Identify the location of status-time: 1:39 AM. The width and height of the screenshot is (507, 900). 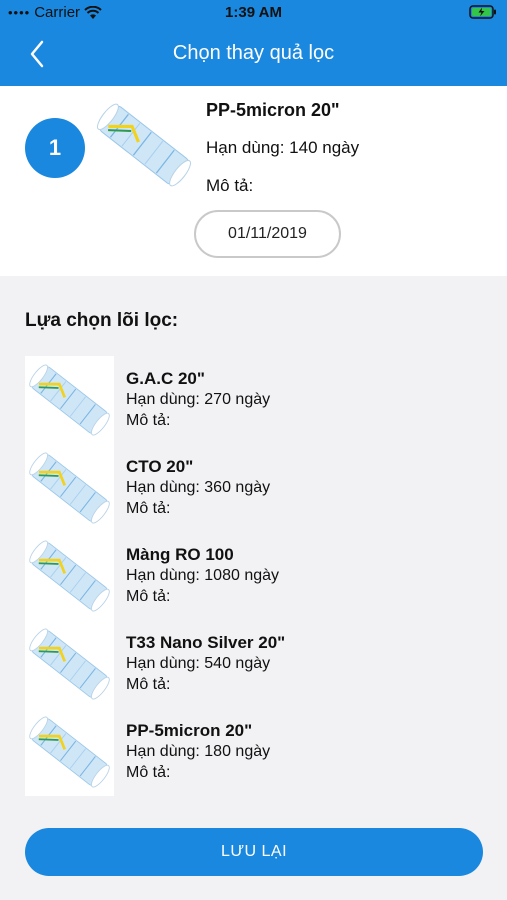
(253, 12).